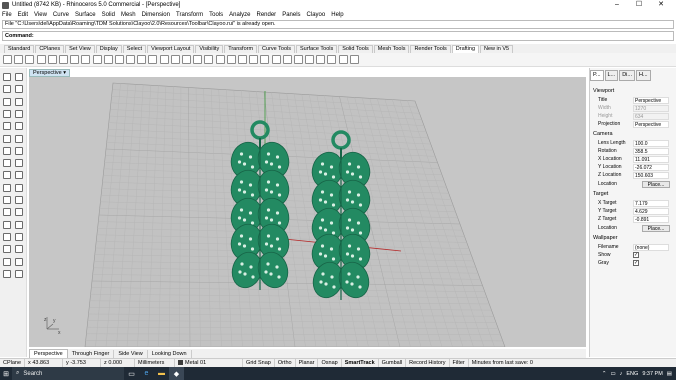 This screenshot has width=676, height=380. I want to click on layer-indicator: Metal 01, so click(209, 363).